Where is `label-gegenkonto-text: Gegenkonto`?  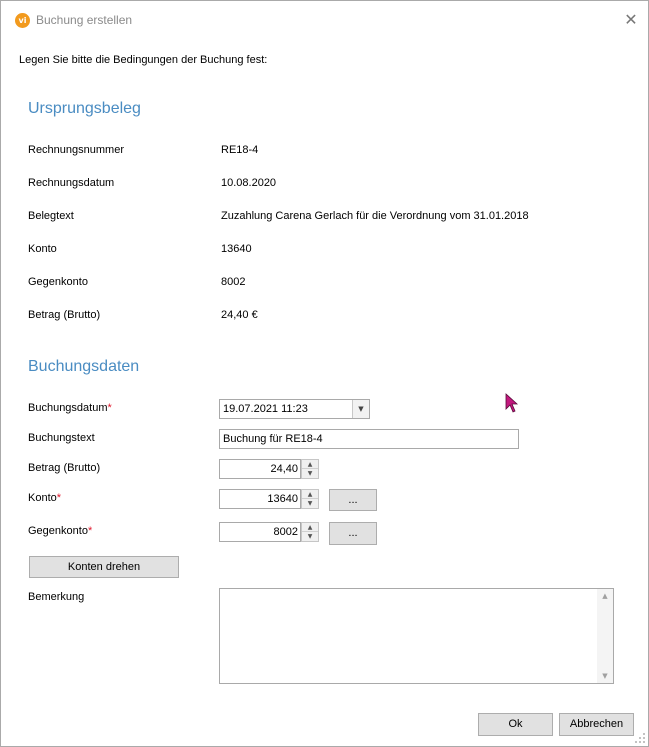
label-gegenkonto-text: Gegenkonto is located at coordinates (58, 531).